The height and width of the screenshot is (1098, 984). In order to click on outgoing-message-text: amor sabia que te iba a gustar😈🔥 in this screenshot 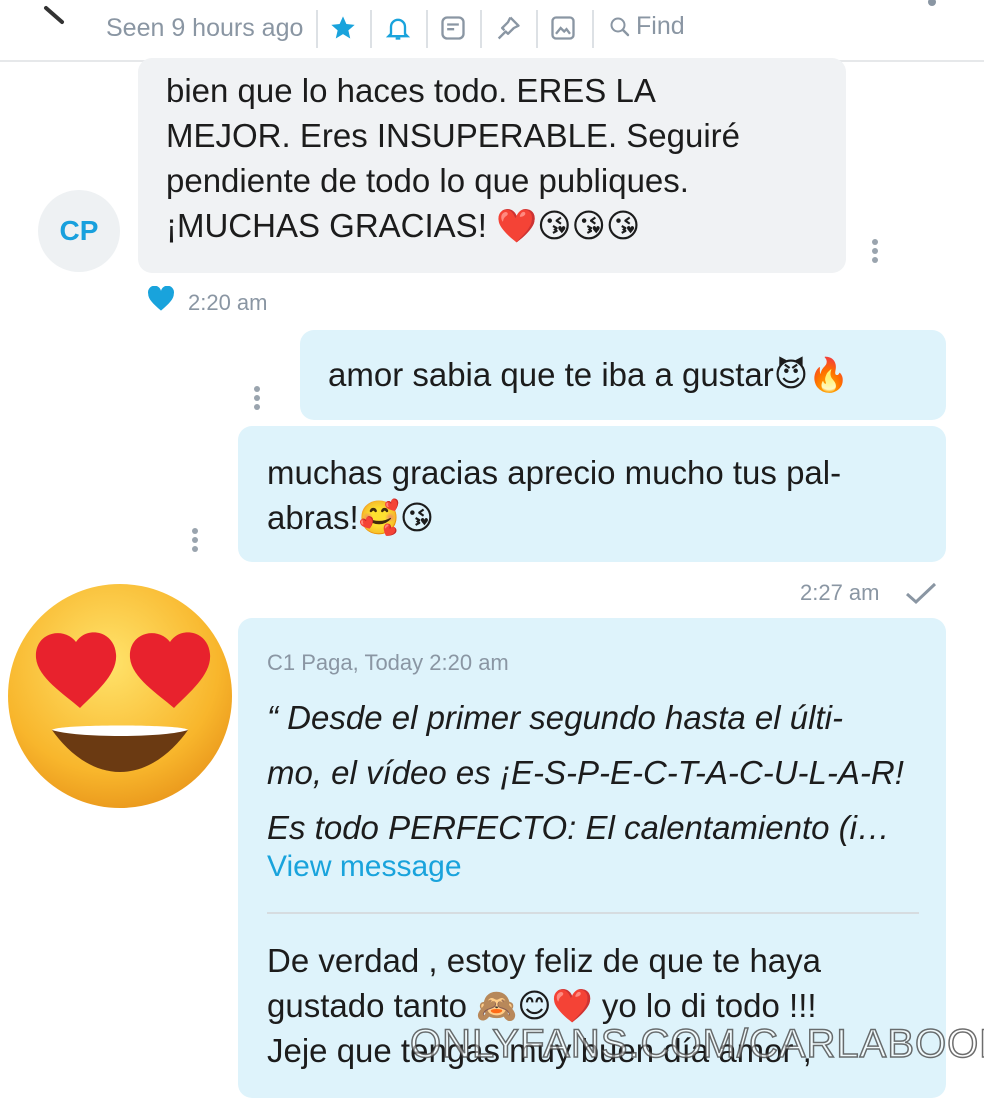, I will do `click(589, 374)`.